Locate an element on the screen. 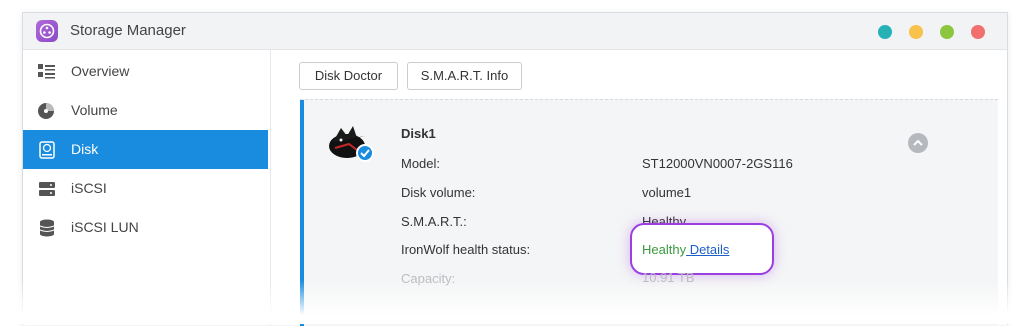 Image resolution: width=1024 pixels, height=326 pixels. disk-volume-label: Disk volume: is located at coordinates (438, 192).